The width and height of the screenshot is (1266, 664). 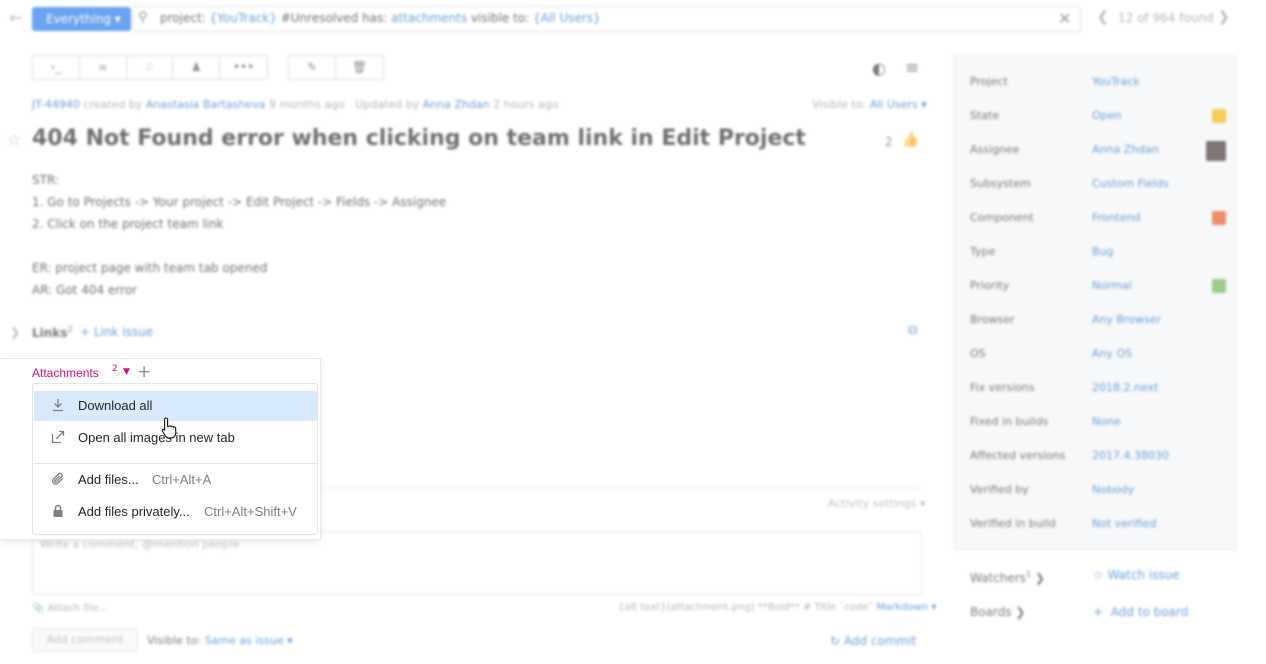 What do you see at coordinates (250, 511) in the screenshot?
I see `menu-item-shortcut: Ctrl+Alt+Shift+V` at bounding box center [250, 511].